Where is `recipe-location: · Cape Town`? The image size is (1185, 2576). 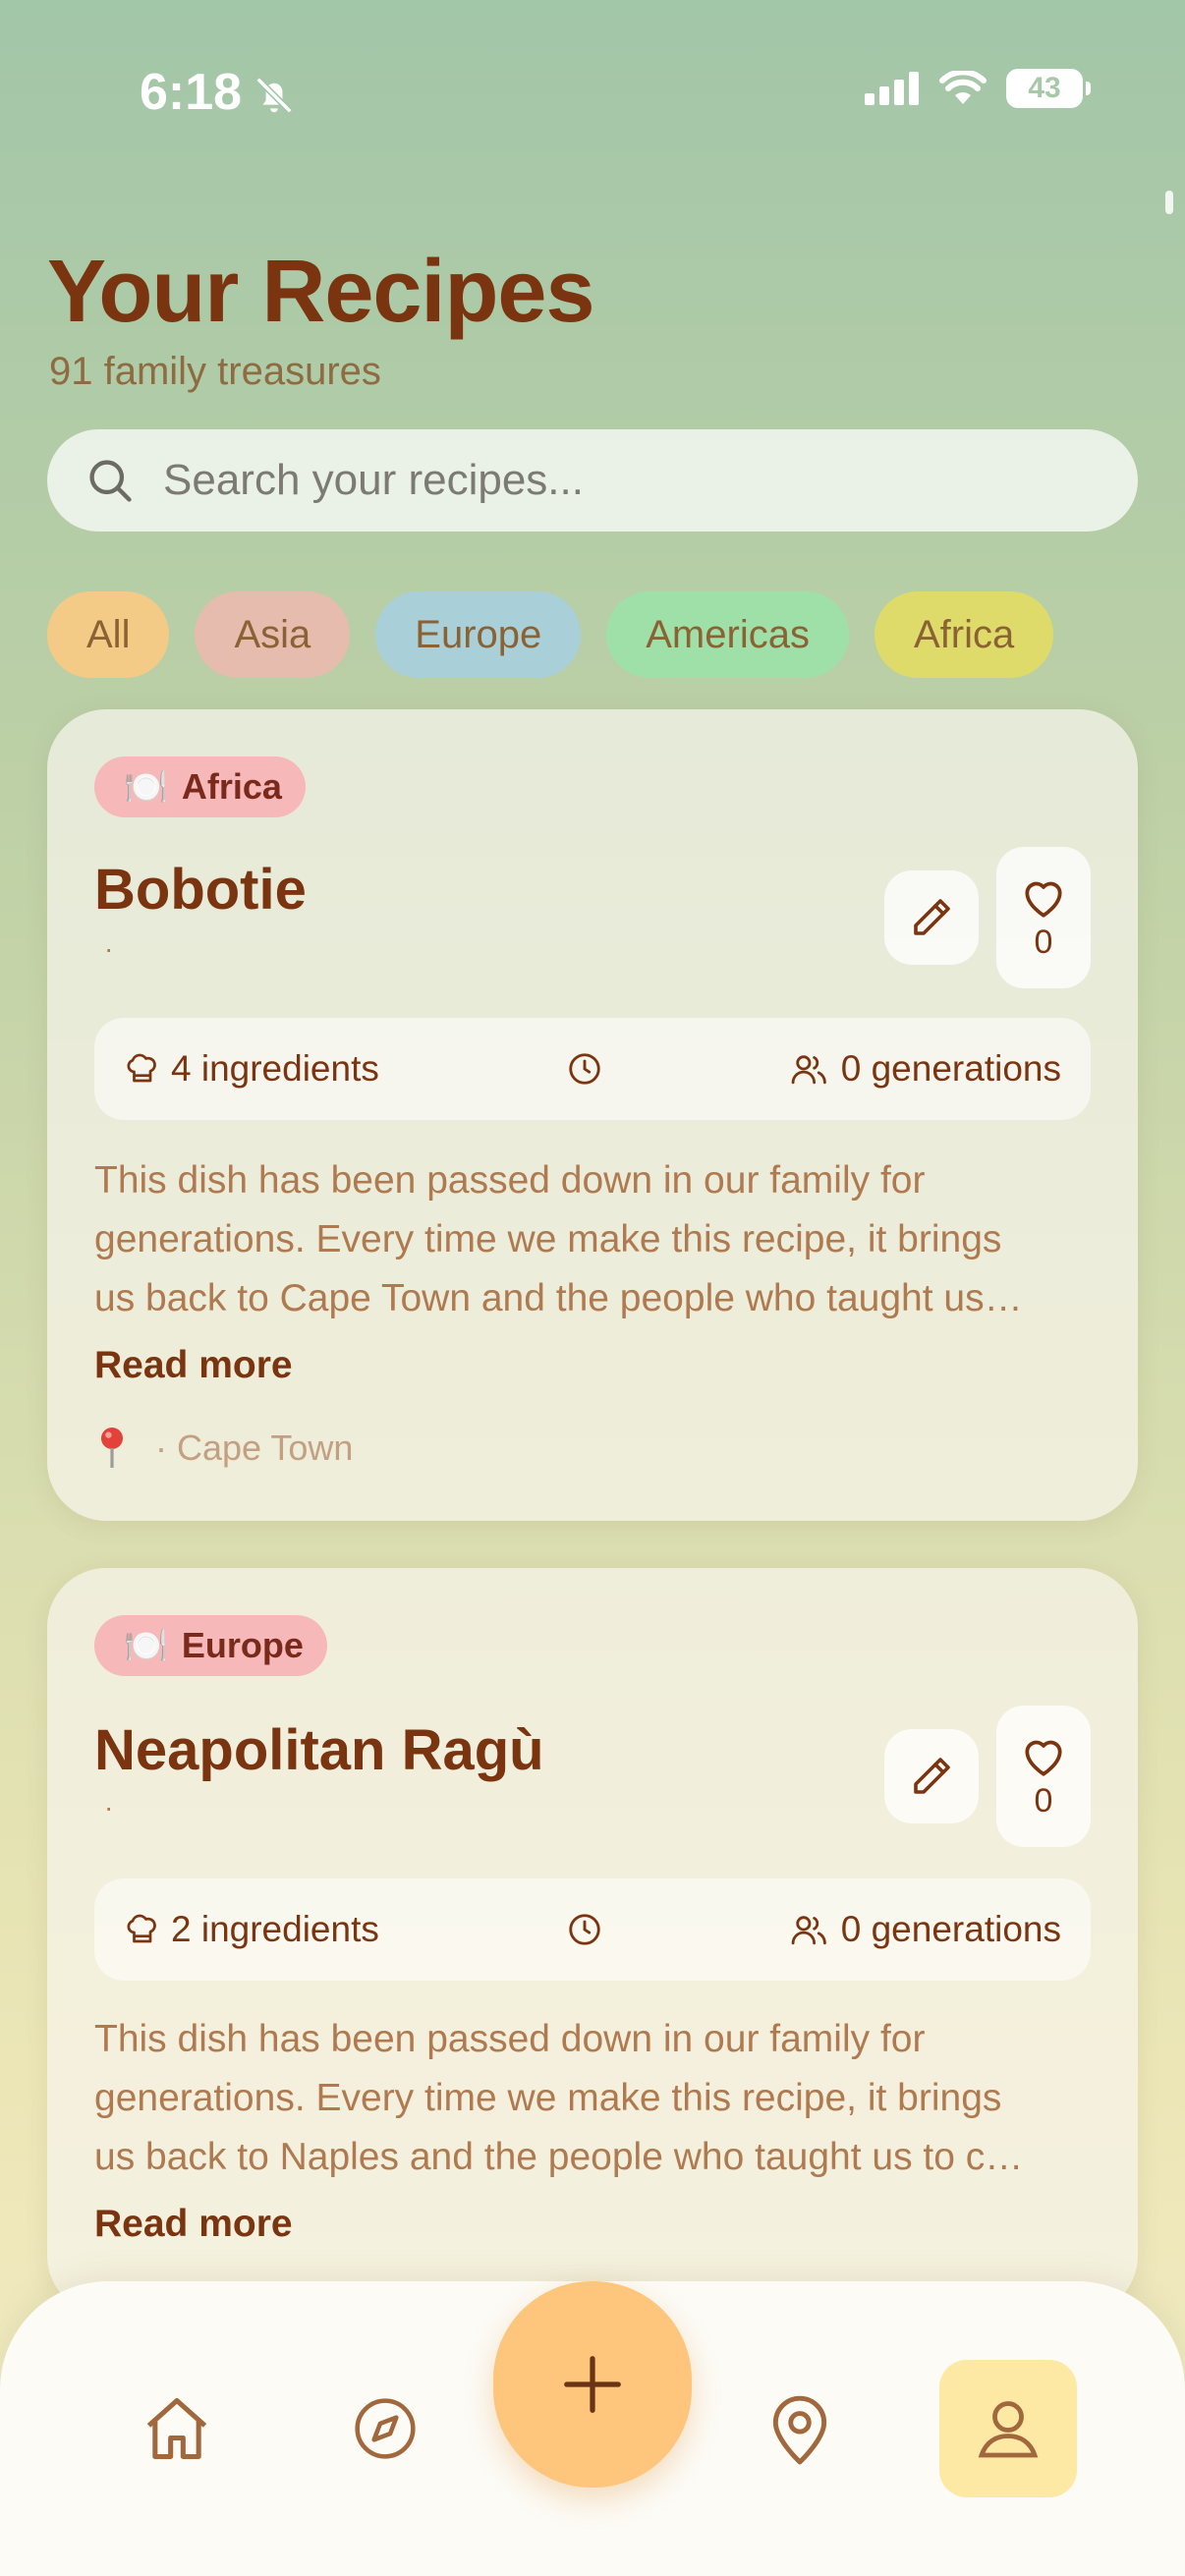 recipe-location: · Cape Town is located at coordinates (225, 1448).